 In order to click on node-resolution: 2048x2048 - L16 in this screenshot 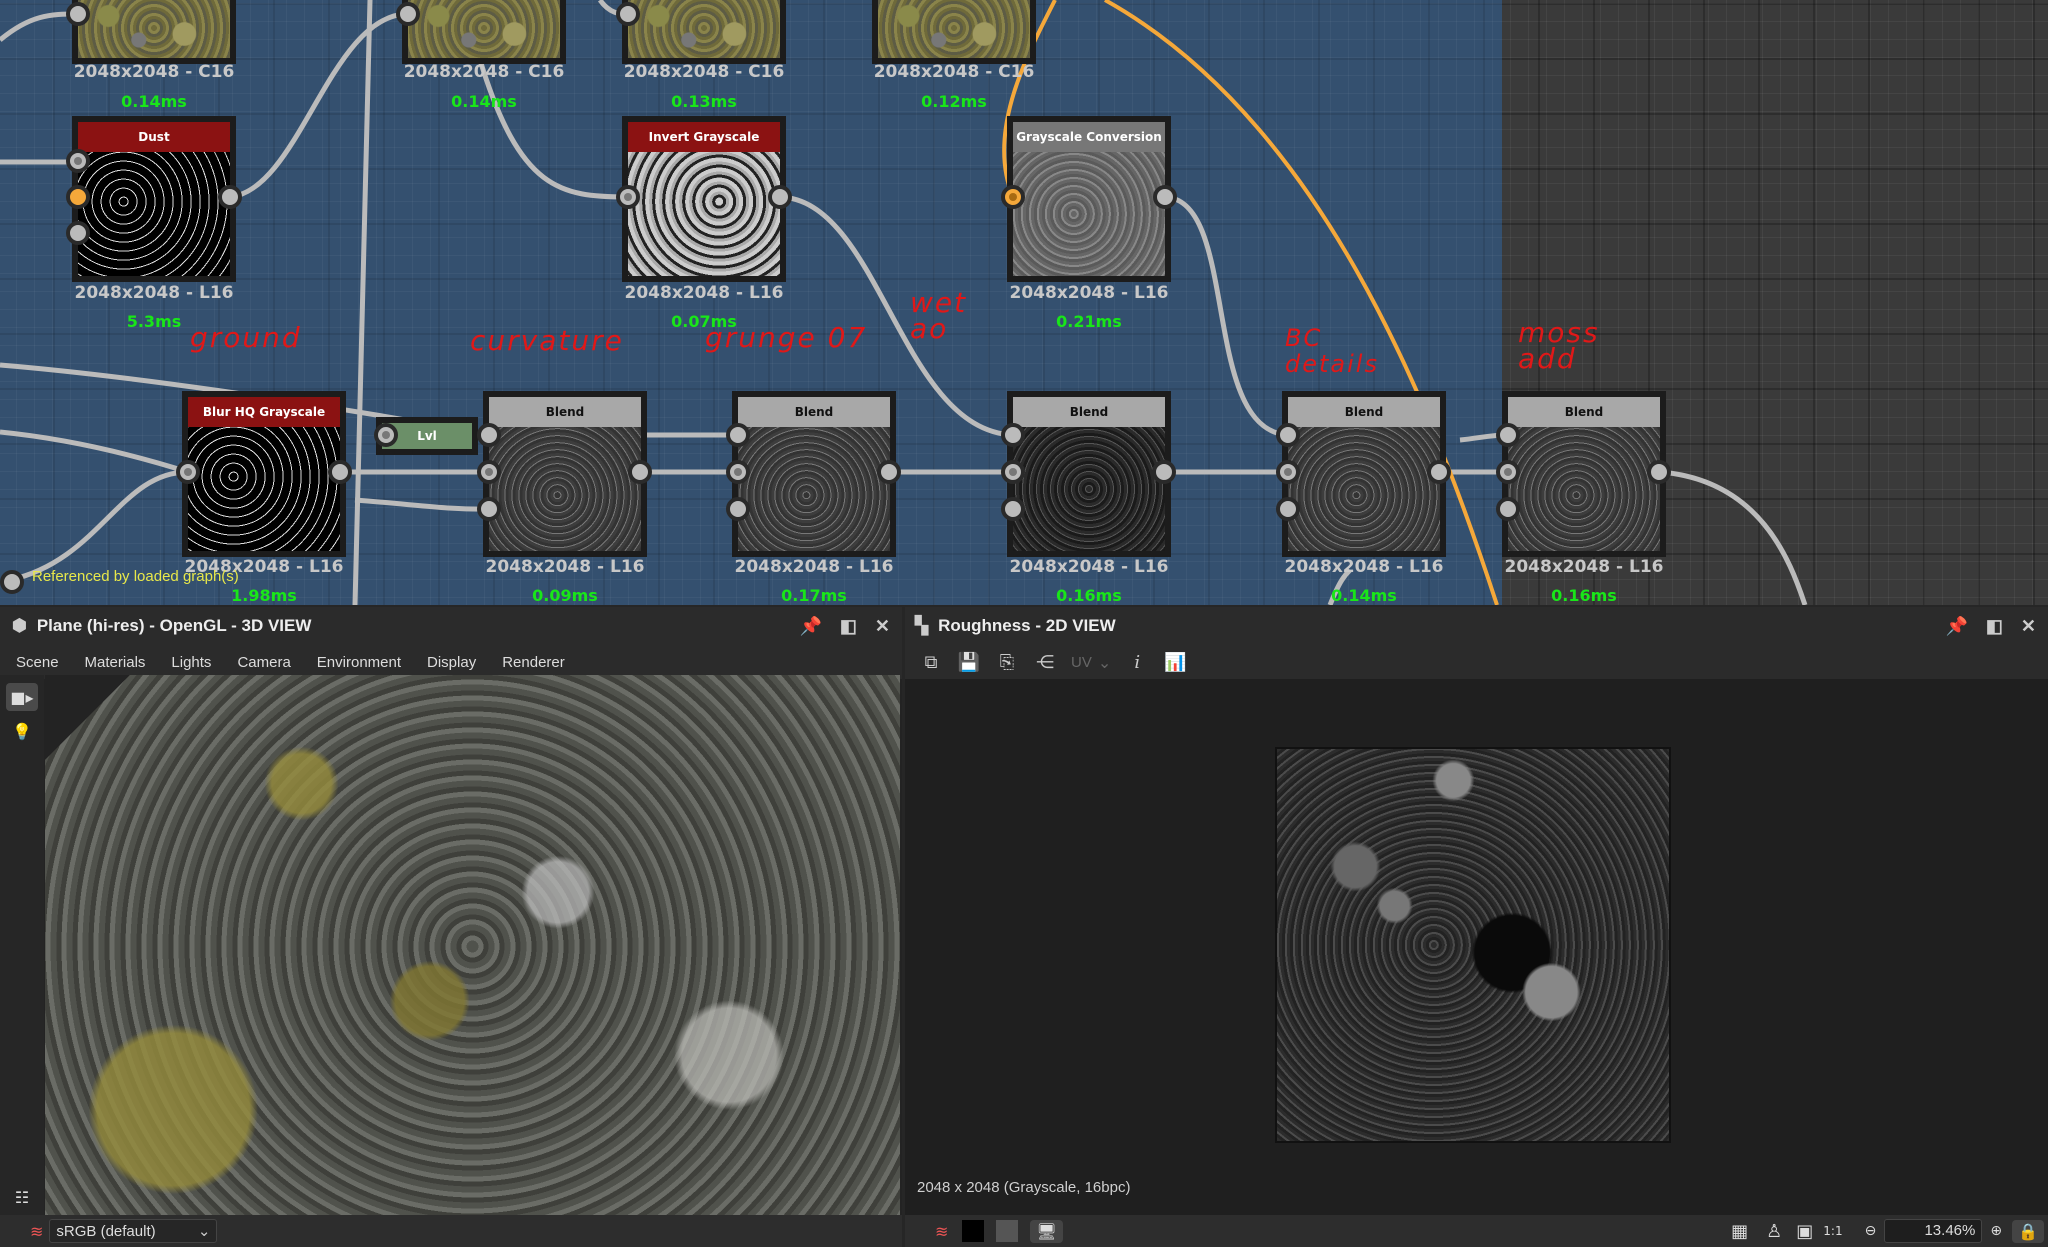, I will do `click(814, 567)`.